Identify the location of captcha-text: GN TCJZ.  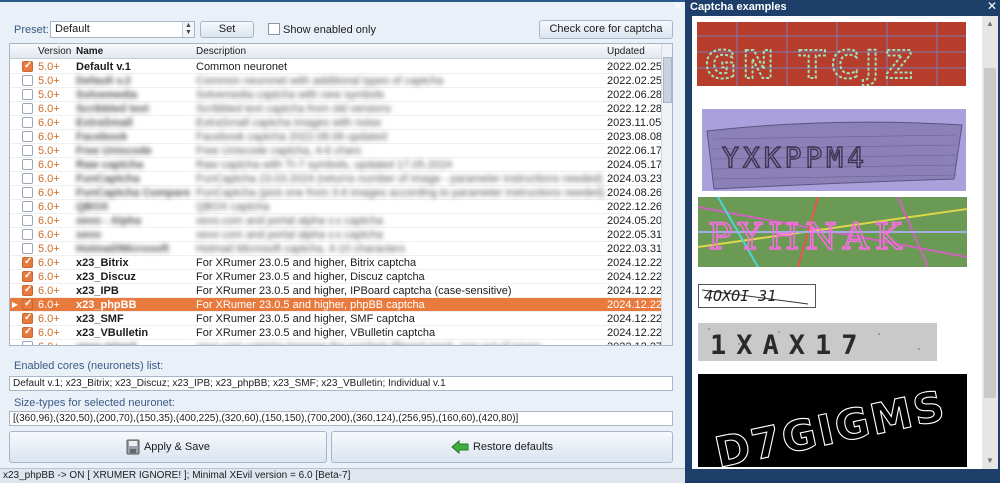
(812, 64).